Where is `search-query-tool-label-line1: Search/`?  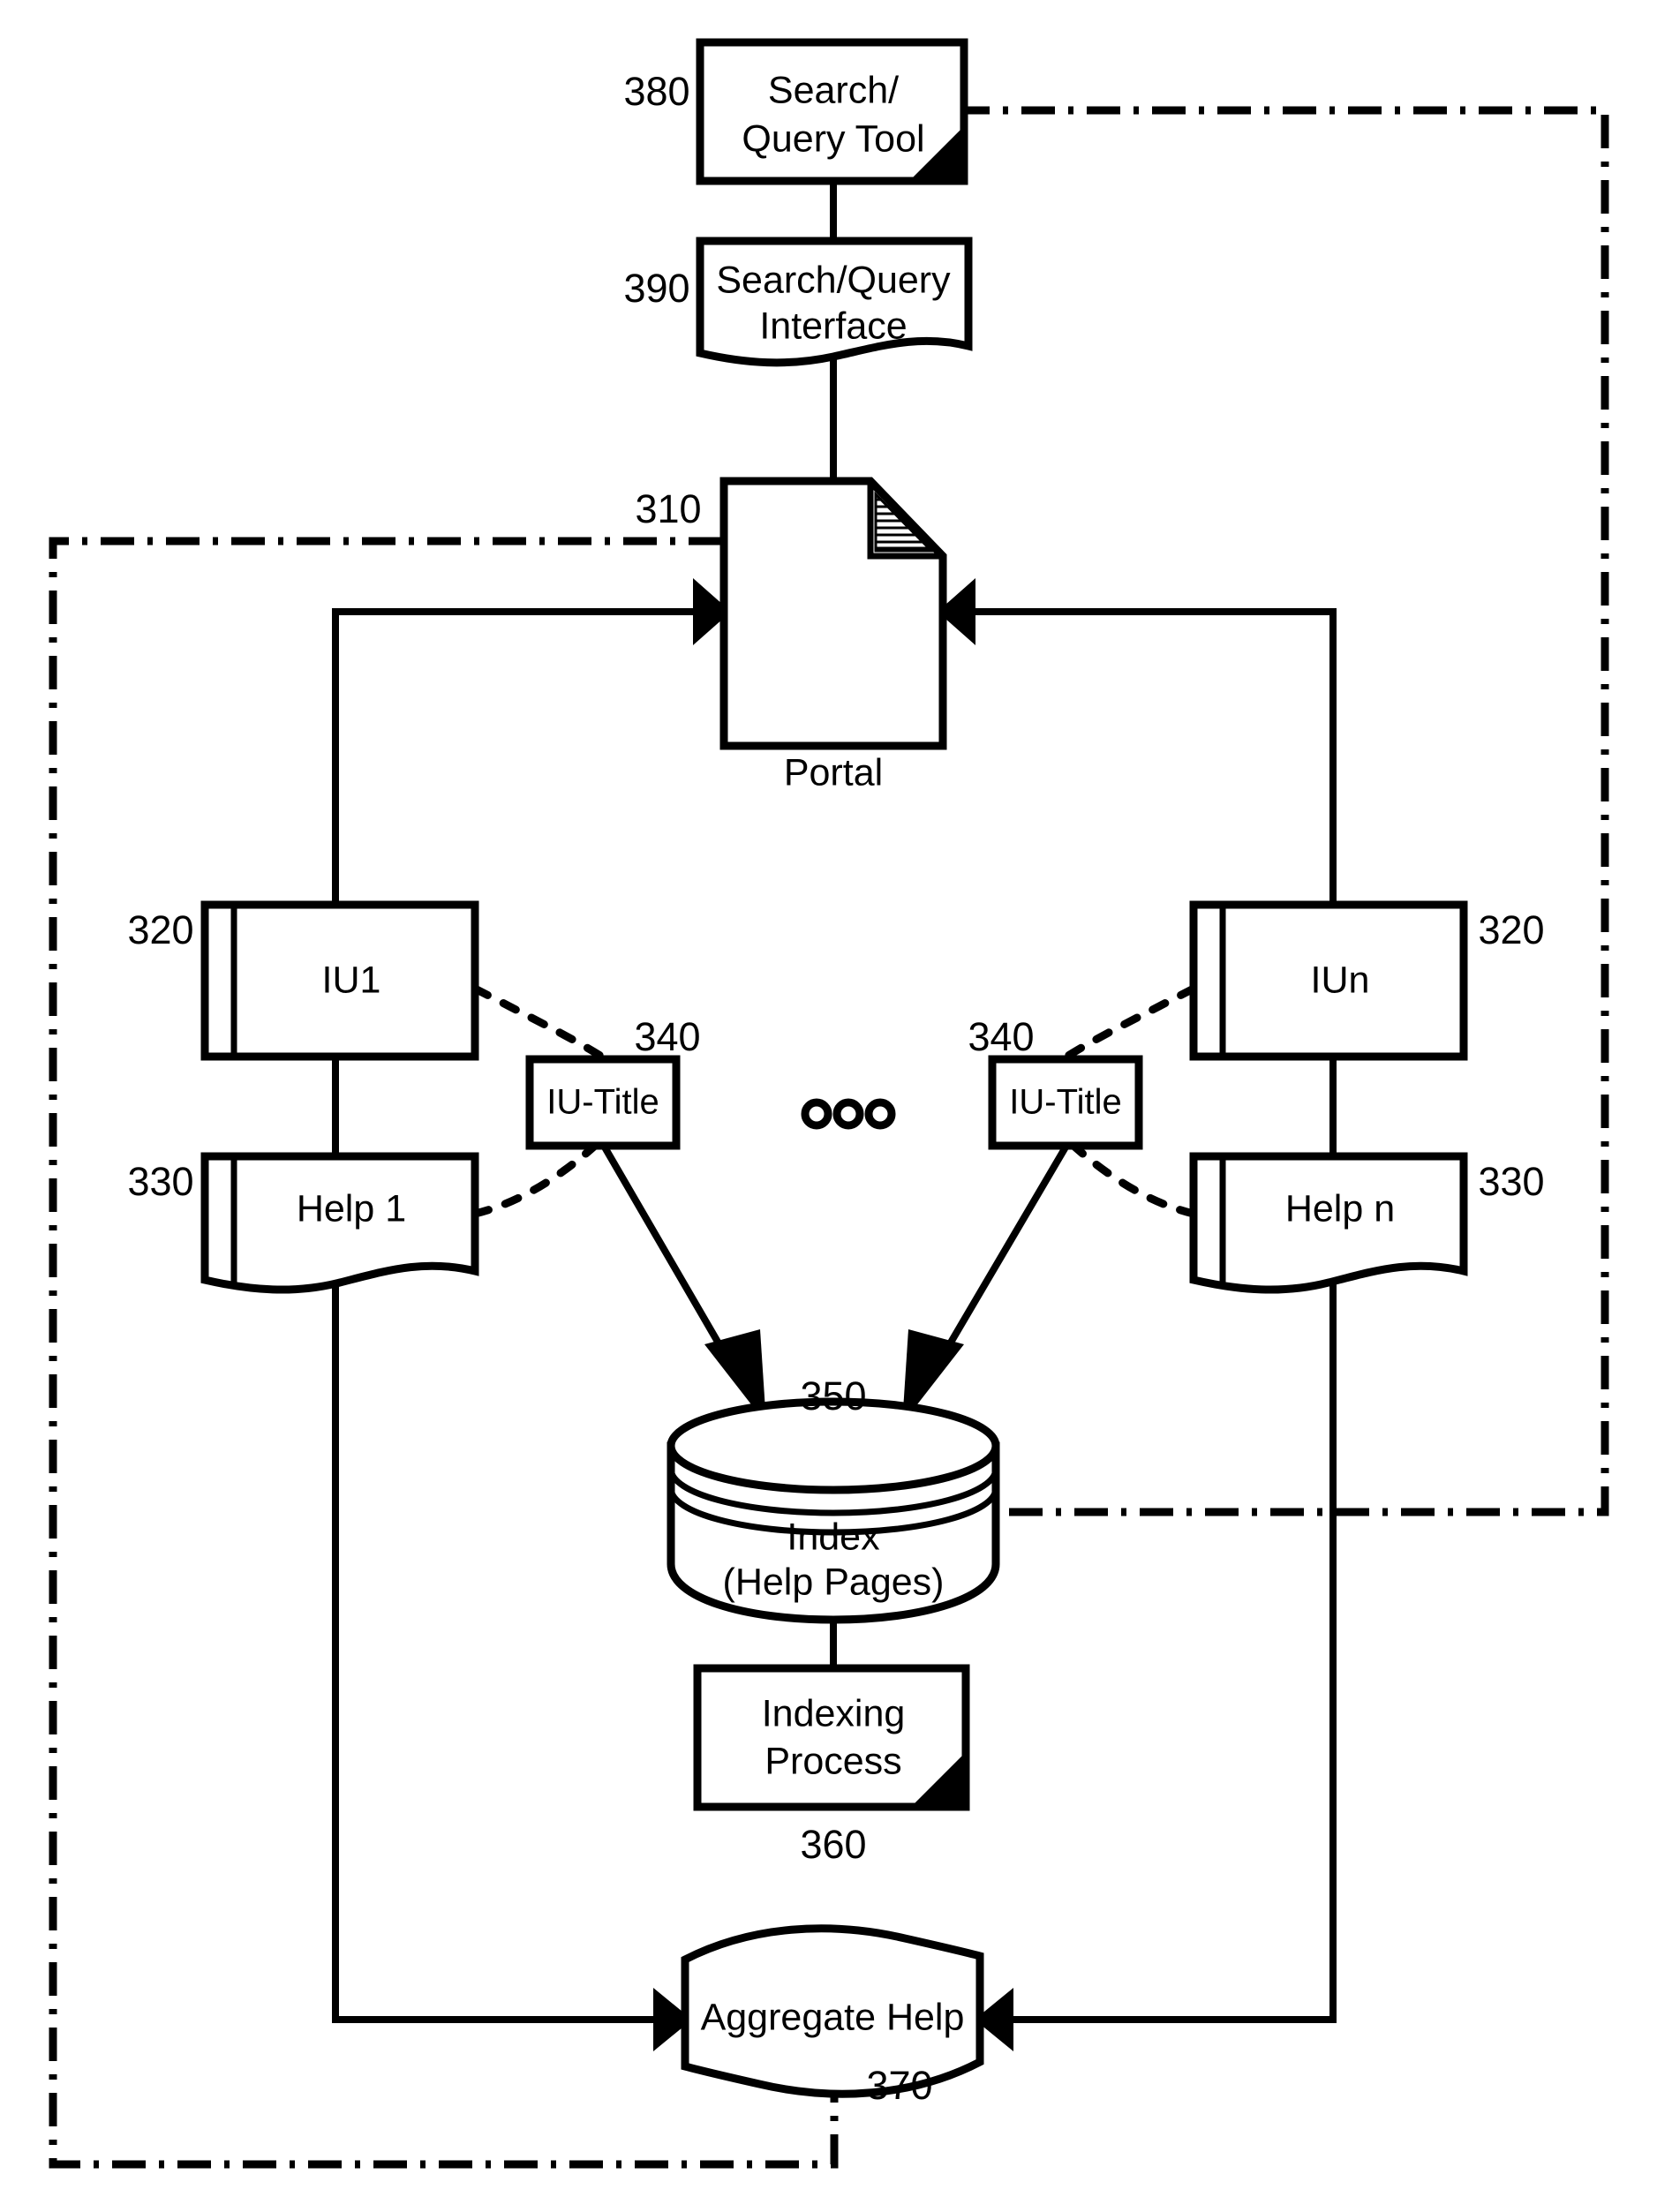
search-query-tool-label-line1: Search/ is located at coordinates (833, 90).